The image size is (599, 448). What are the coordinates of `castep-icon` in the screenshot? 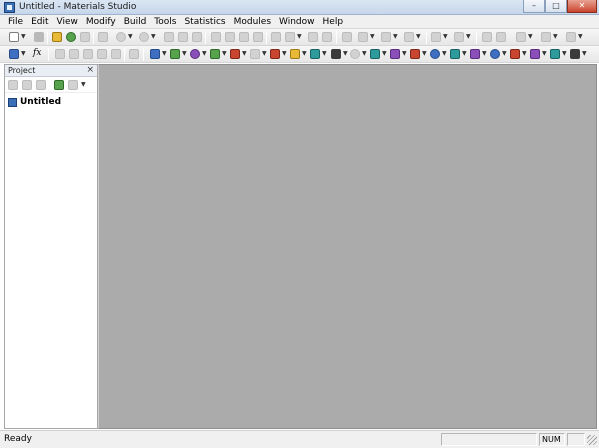 It's located at (195, 54).